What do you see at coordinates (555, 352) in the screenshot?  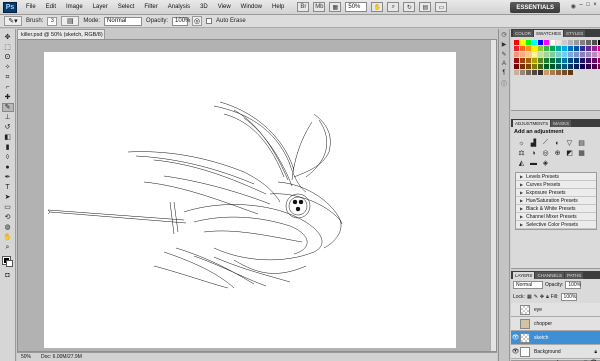 I see `layer-row-background: 👁︎ Background 🔒︎` at bounding box center [555, 352].